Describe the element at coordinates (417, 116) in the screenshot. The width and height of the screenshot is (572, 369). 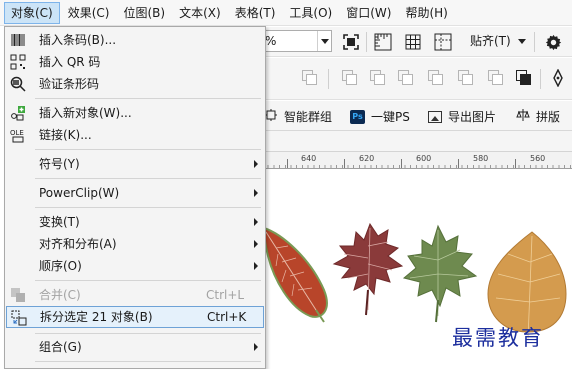
I see `plugin-toolbar: 智能群组 Ps 一键PS 导出图片 拼版` at that location.